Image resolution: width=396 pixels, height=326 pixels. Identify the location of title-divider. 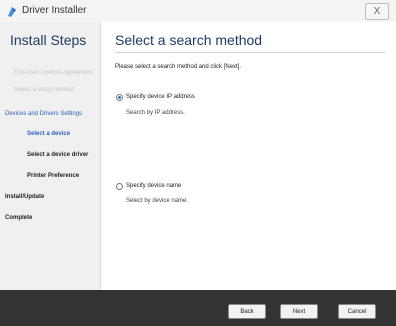
(250, 52).